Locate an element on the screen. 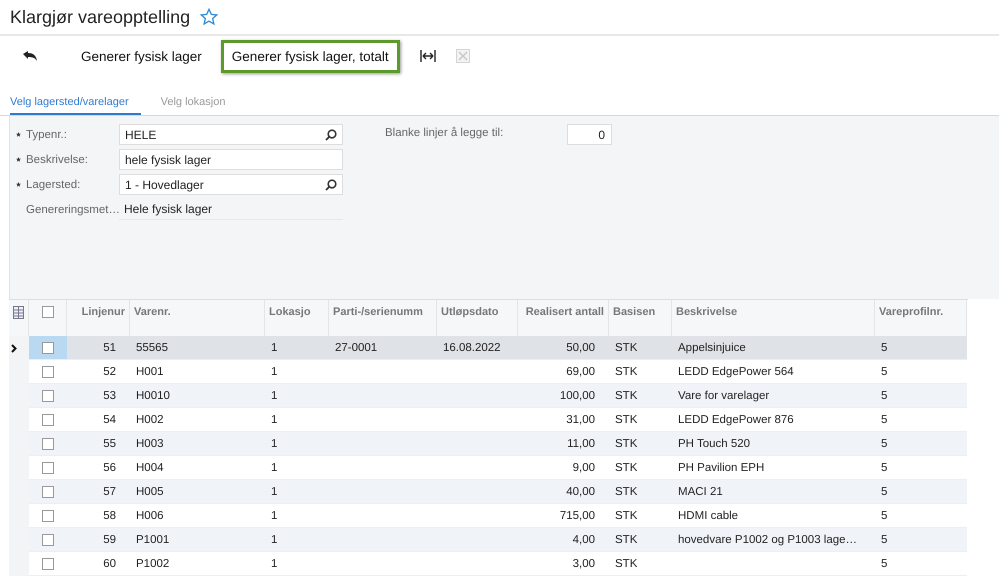 The height and width of the screenshot is (585, 999). field-label: Lagersted: is located at coordinates (54, 184).